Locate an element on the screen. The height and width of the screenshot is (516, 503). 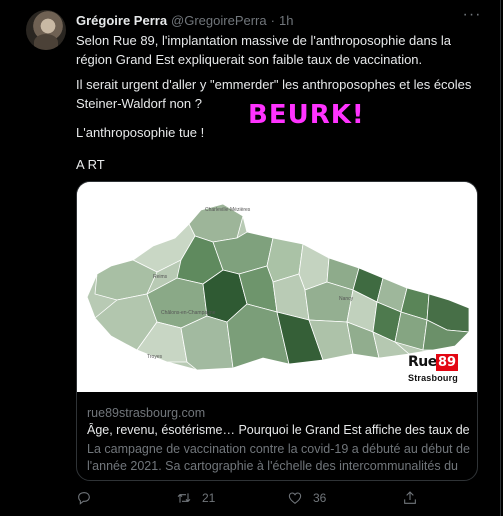
share-button is located at coordinates (410, 498).